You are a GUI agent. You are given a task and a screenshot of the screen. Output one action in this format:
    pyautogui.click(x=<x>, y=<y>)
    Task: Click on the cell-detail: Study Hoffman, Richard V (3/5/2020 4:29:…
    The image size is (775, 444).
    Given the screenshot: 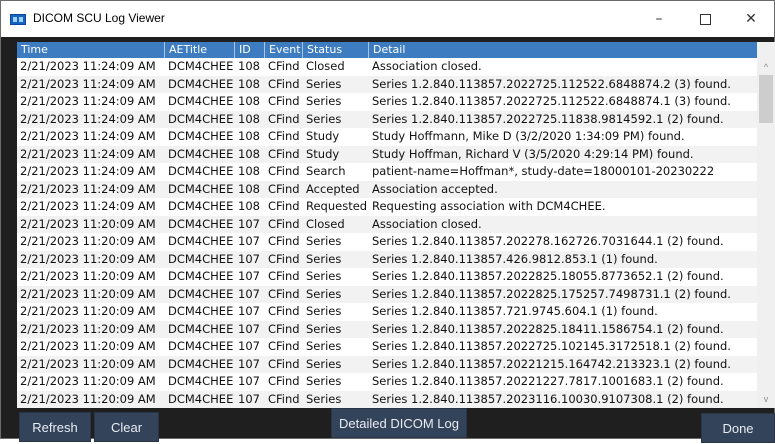 What is the action you would take?
    pyautogui.click(x=533, y=153)
    